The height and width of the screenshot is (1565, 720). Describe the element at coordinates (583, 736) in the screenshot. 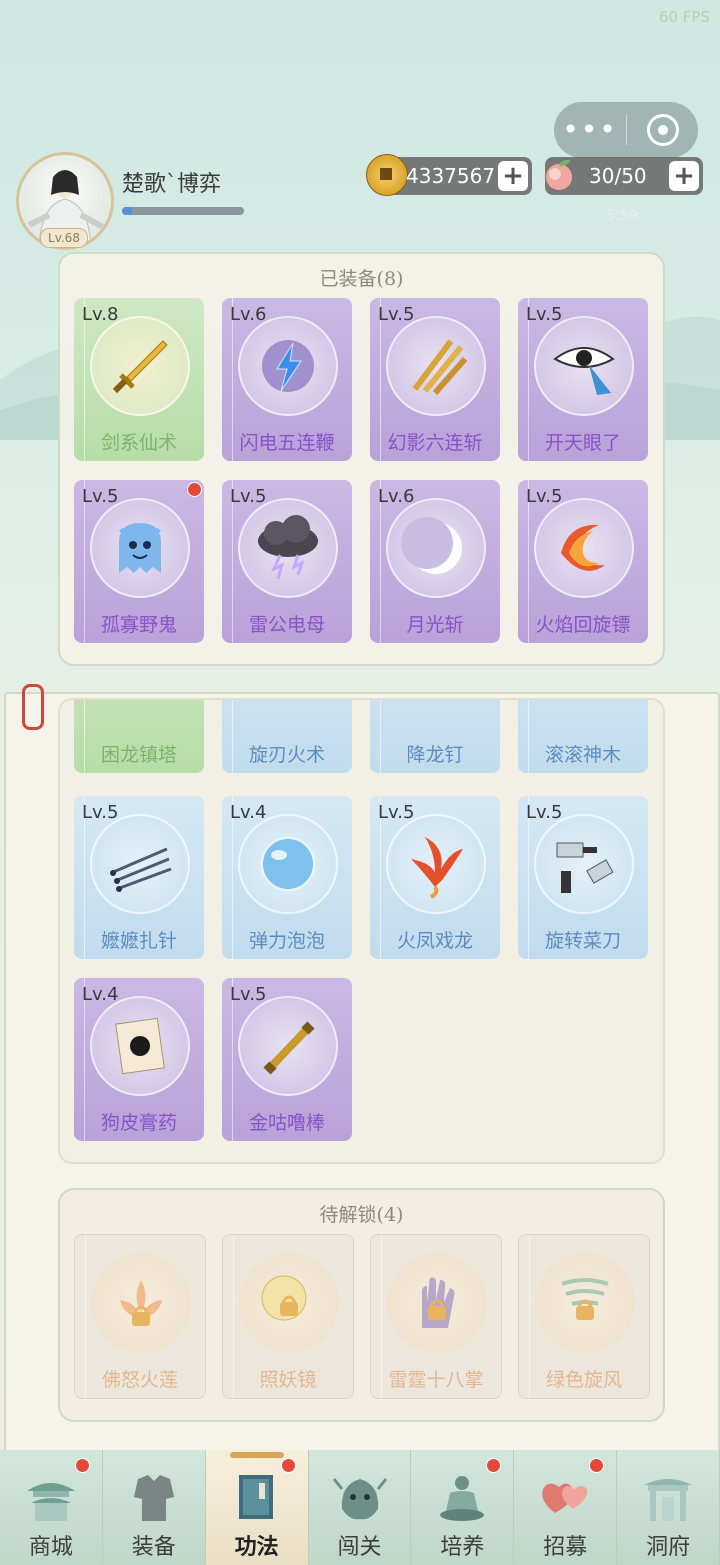

I see `owned-skill-card: 滚滚神木` at that location.